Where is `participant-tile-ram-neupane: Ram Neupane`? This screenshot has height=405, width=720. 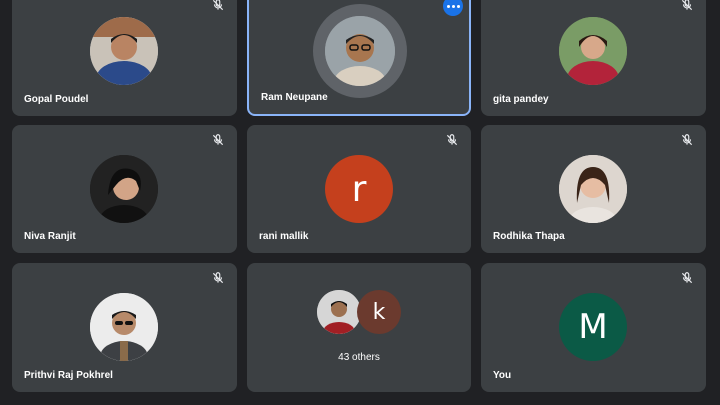
participant-tile-ram-neupane: Ram Neupane is located at coordinates (359, 58).